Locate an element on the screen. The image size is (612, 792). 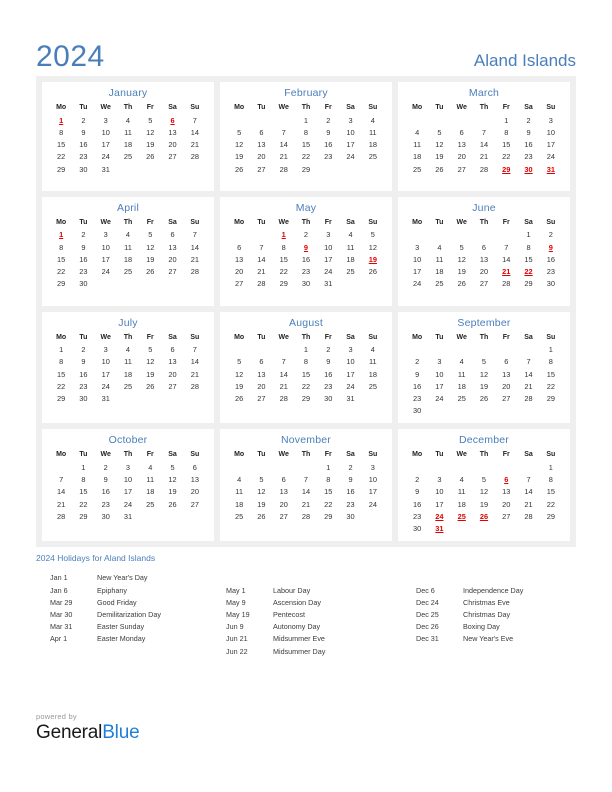
day-cell-holiday: 24 is located at coordinates (439, 517).